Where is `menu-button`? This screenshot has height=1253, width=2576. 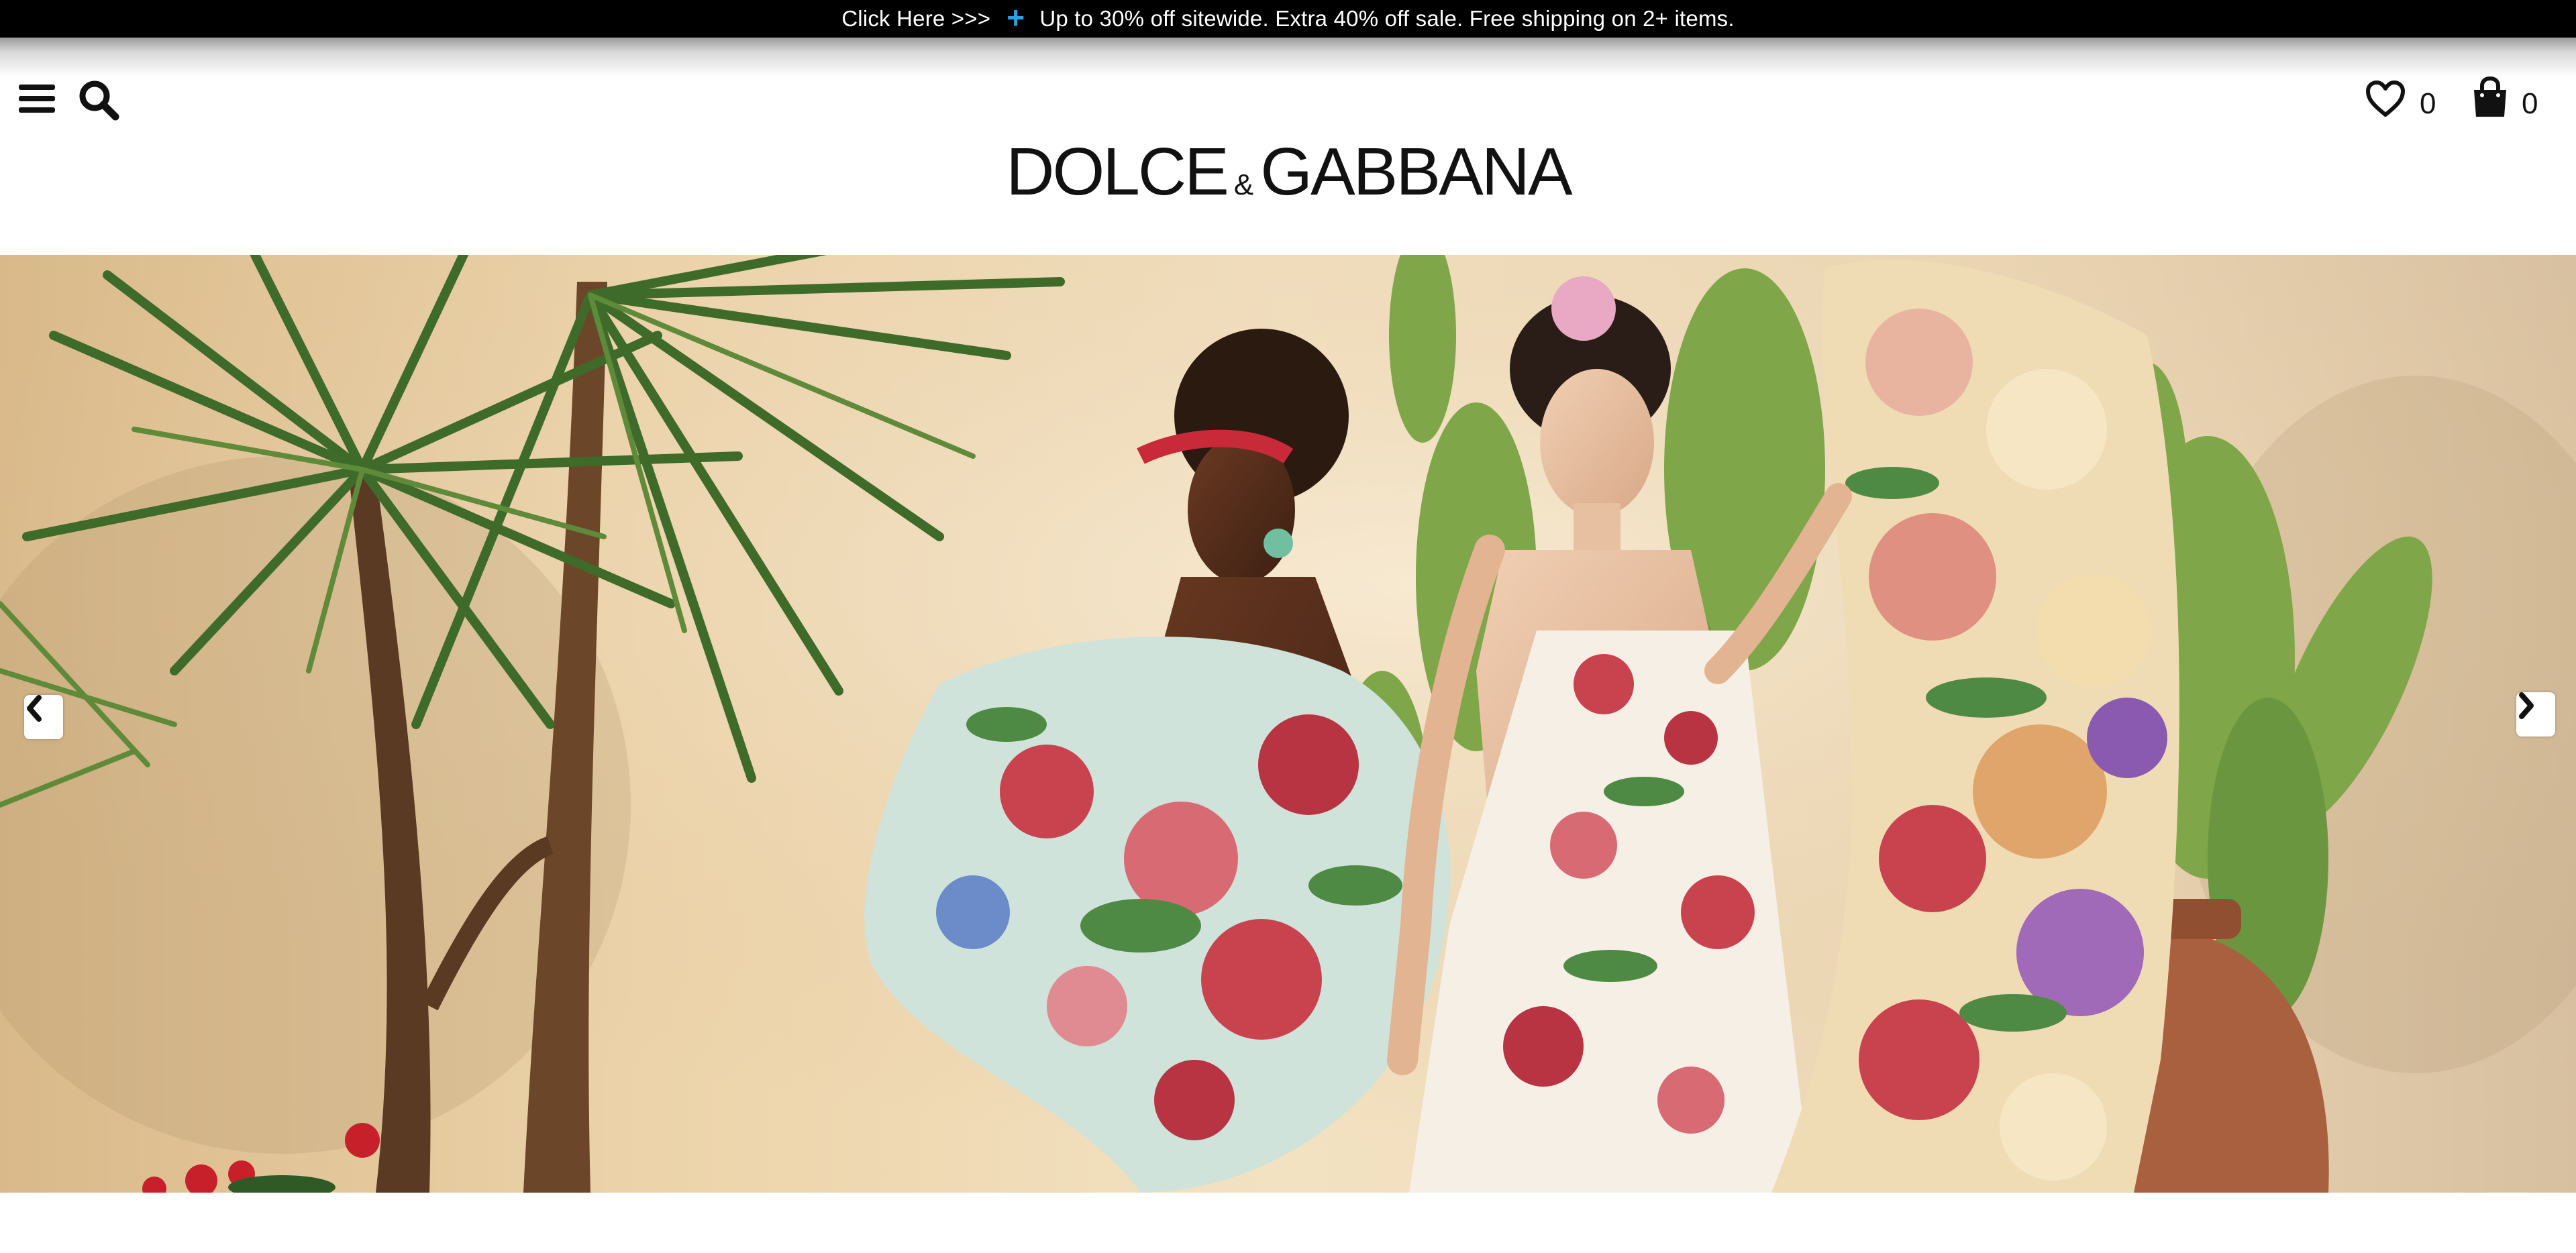
menu-button is located at coordinates (37, 98).